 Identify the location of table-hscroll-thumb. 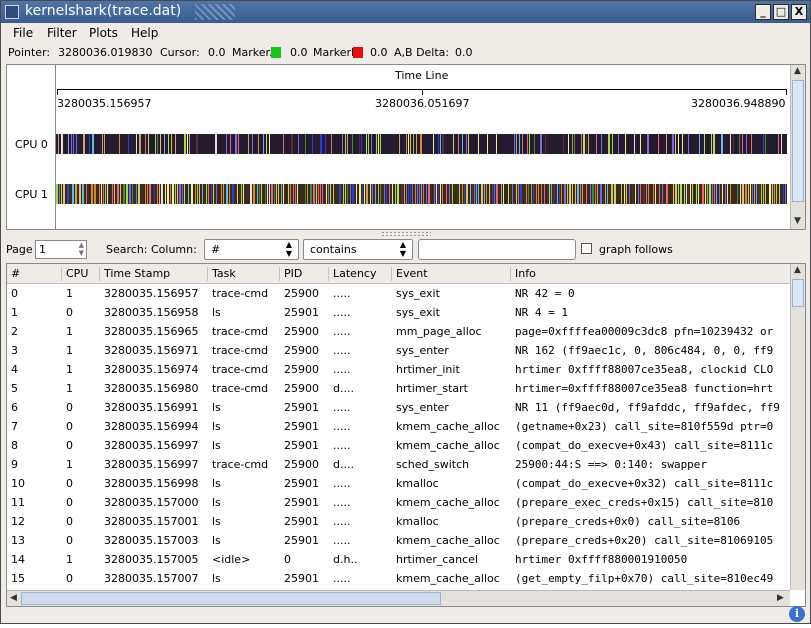
(231, 598).